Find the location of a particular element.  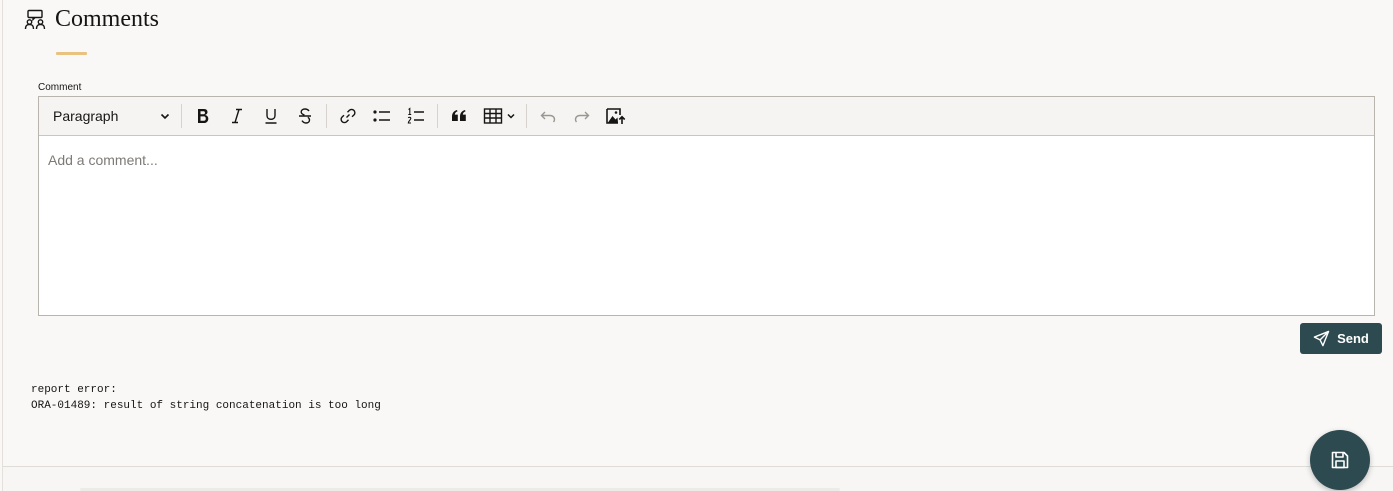

bold-button is located at coordinates (203, 116).